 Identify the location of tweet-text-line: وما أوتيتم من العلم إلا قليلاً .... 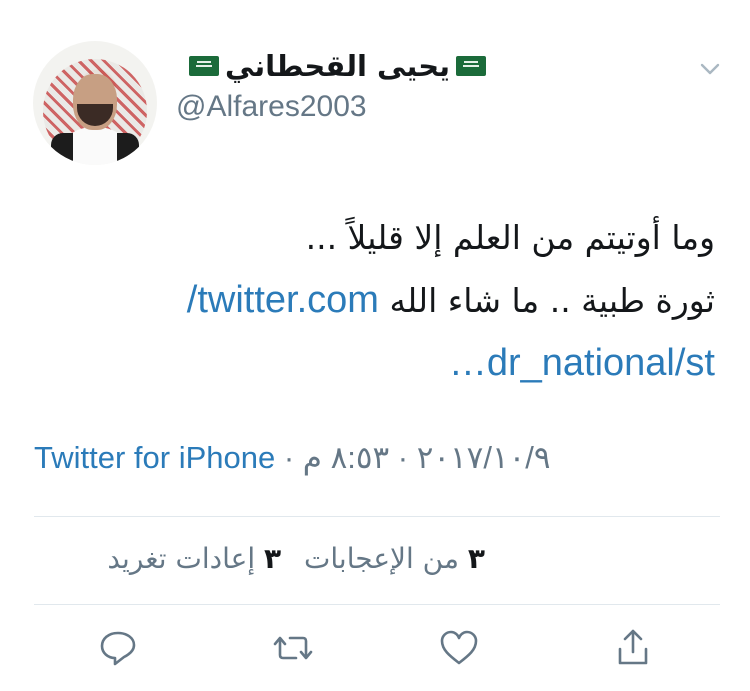
(510, 237).